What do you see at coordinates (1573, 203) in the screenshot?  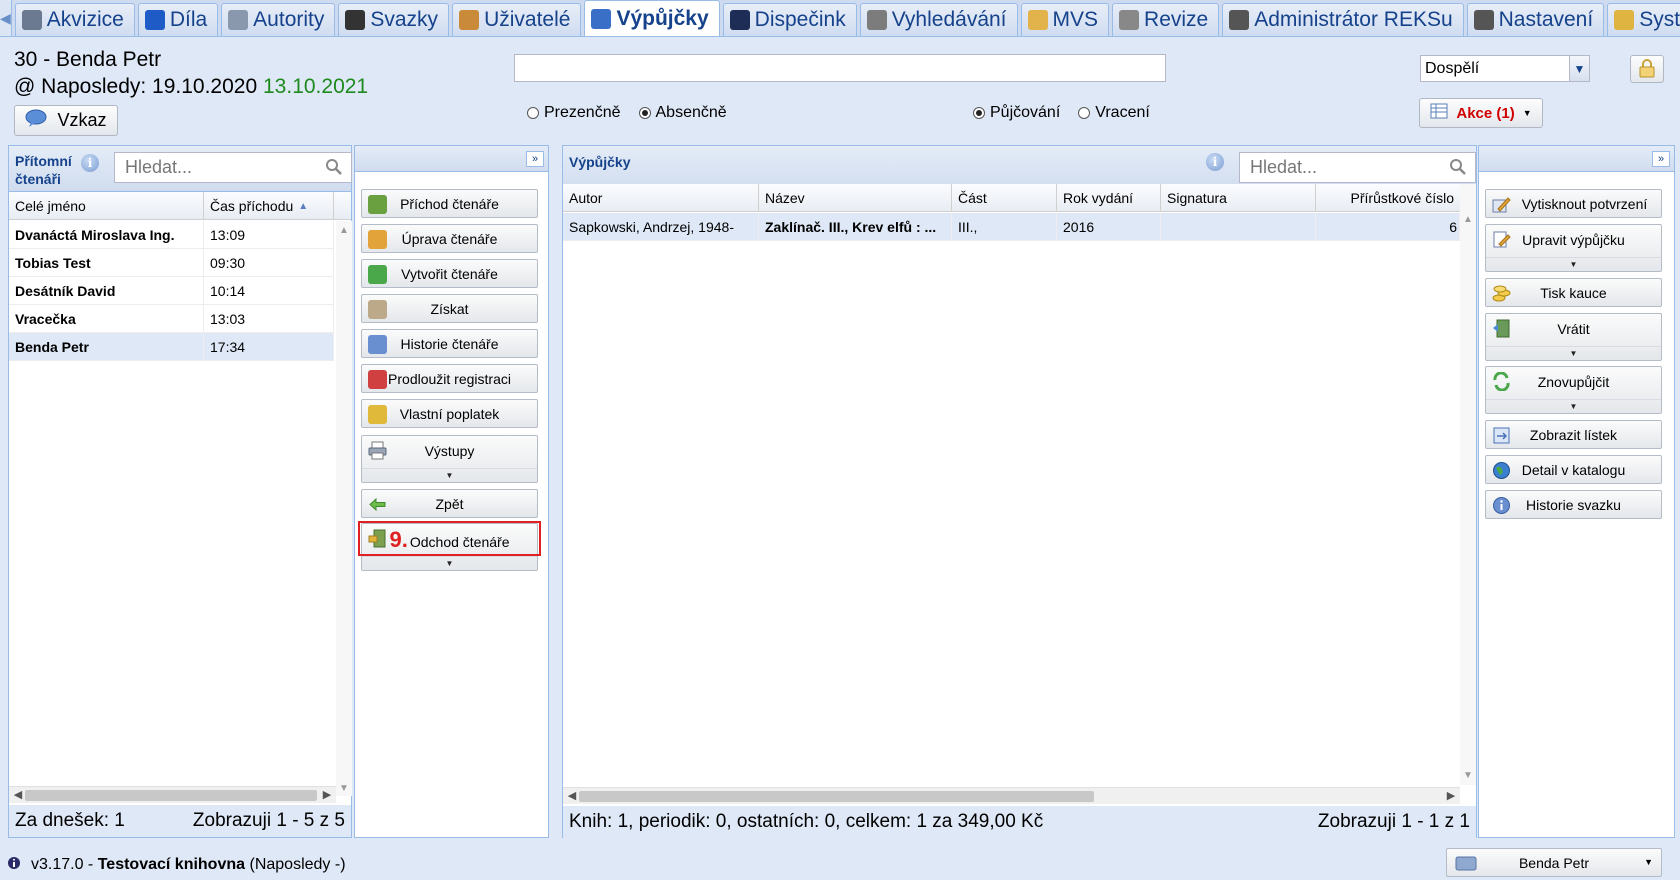 I see `print-confirmation-button: Vytisknout potvrzení` at bounding box center [1573, 203].